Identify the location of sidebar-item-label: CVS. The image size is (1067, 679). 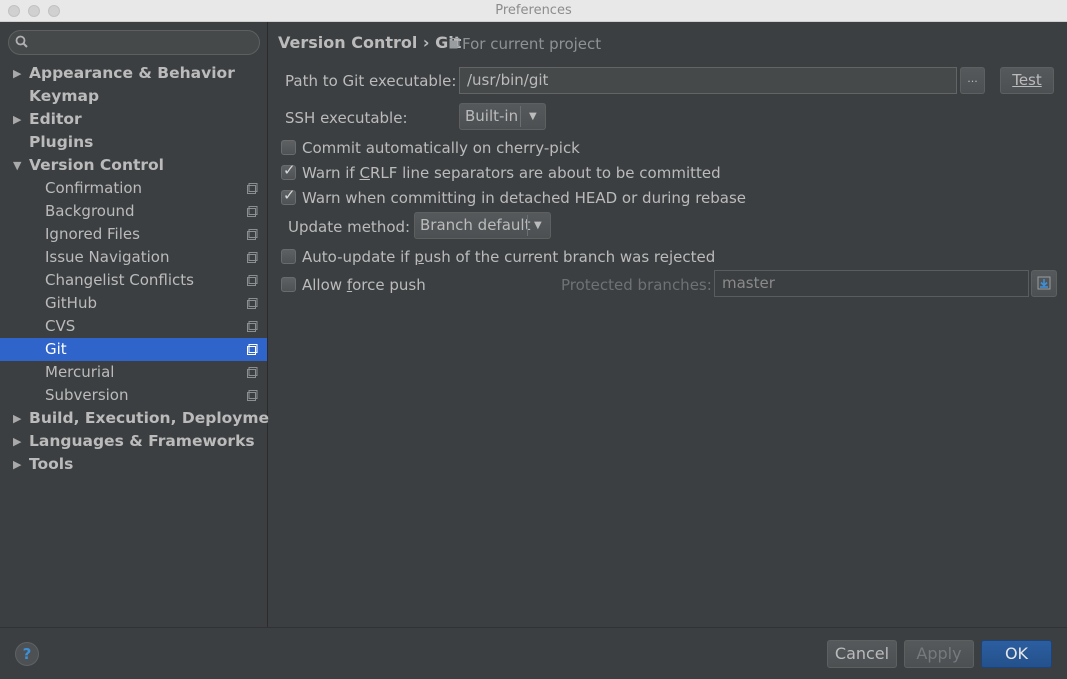
(60, 326).